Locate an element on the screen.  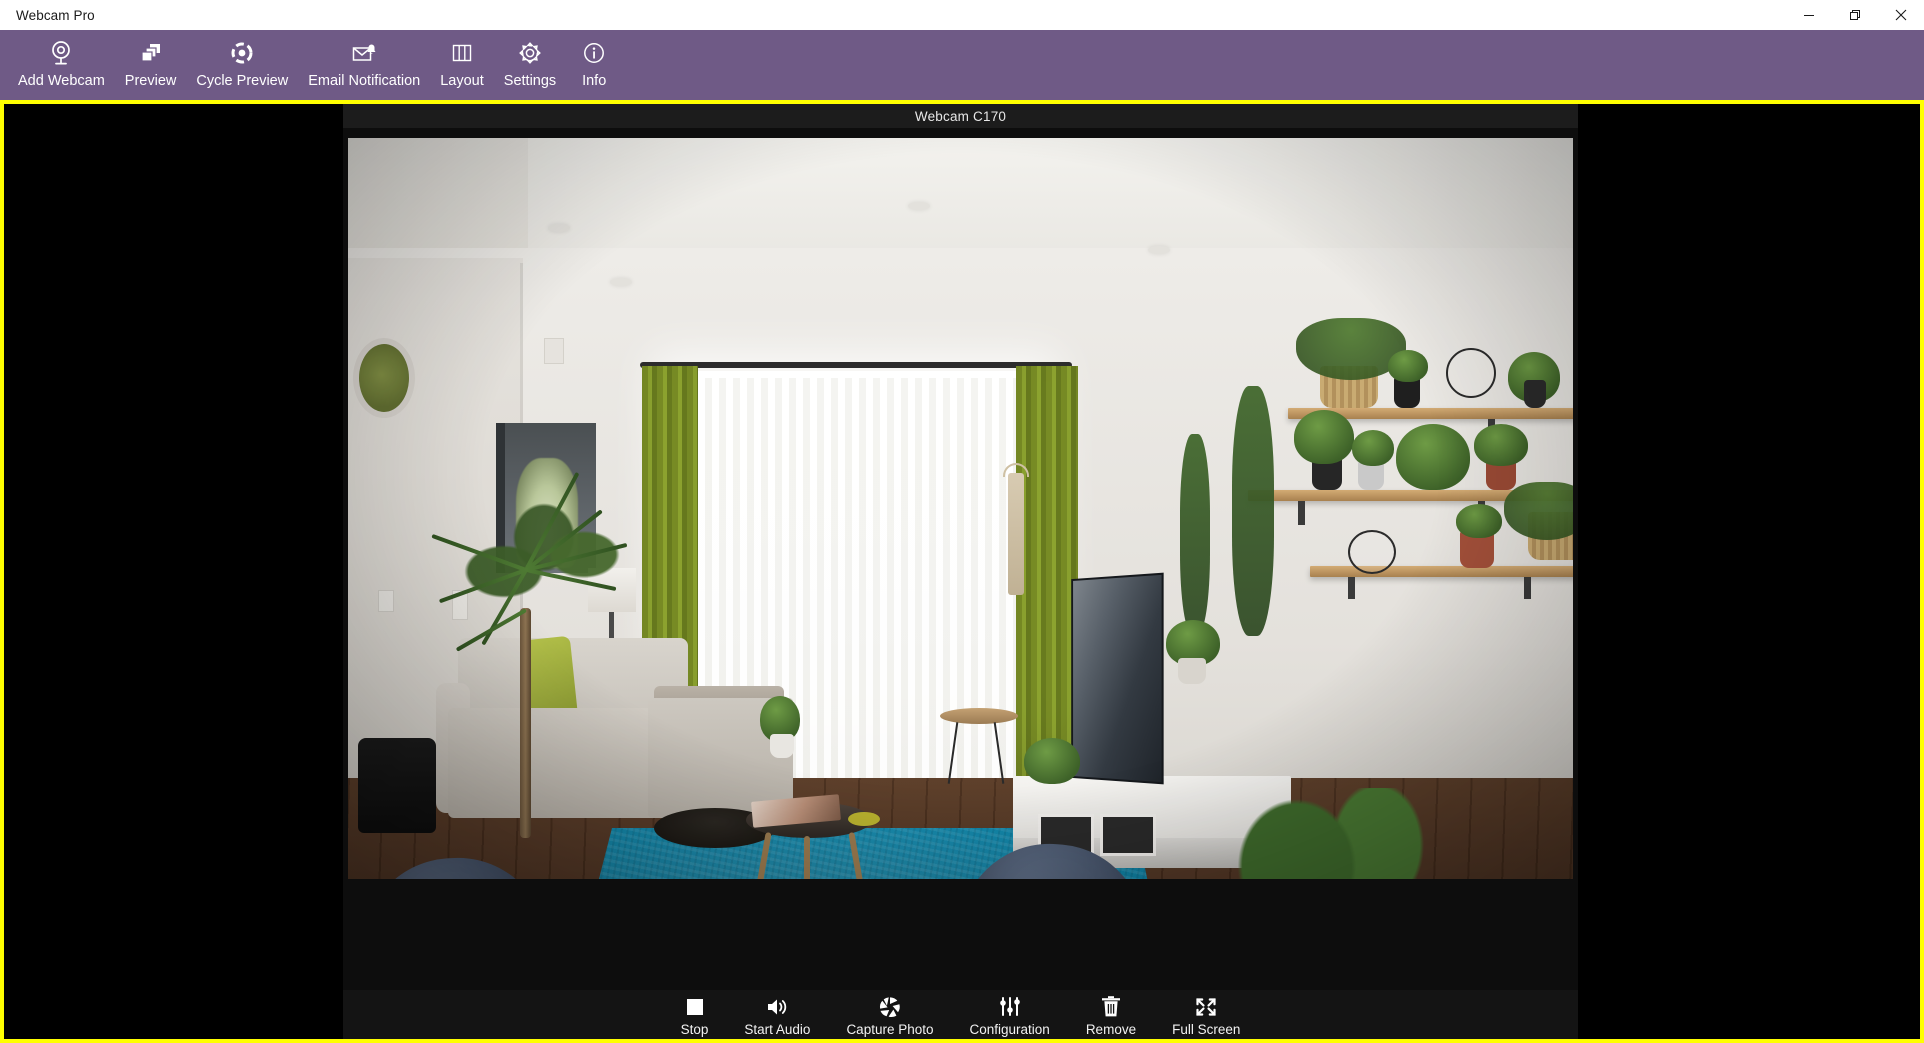
configuration-button: Configuration is located at coordinates (1010, 1015).